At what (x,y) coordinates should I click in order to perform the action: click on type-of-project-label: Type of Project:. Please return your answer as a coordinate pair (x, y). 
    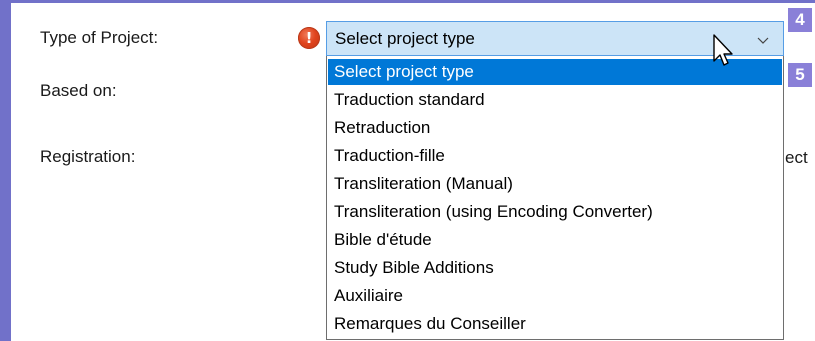
    Looking at the image, I should click on (99, 37).